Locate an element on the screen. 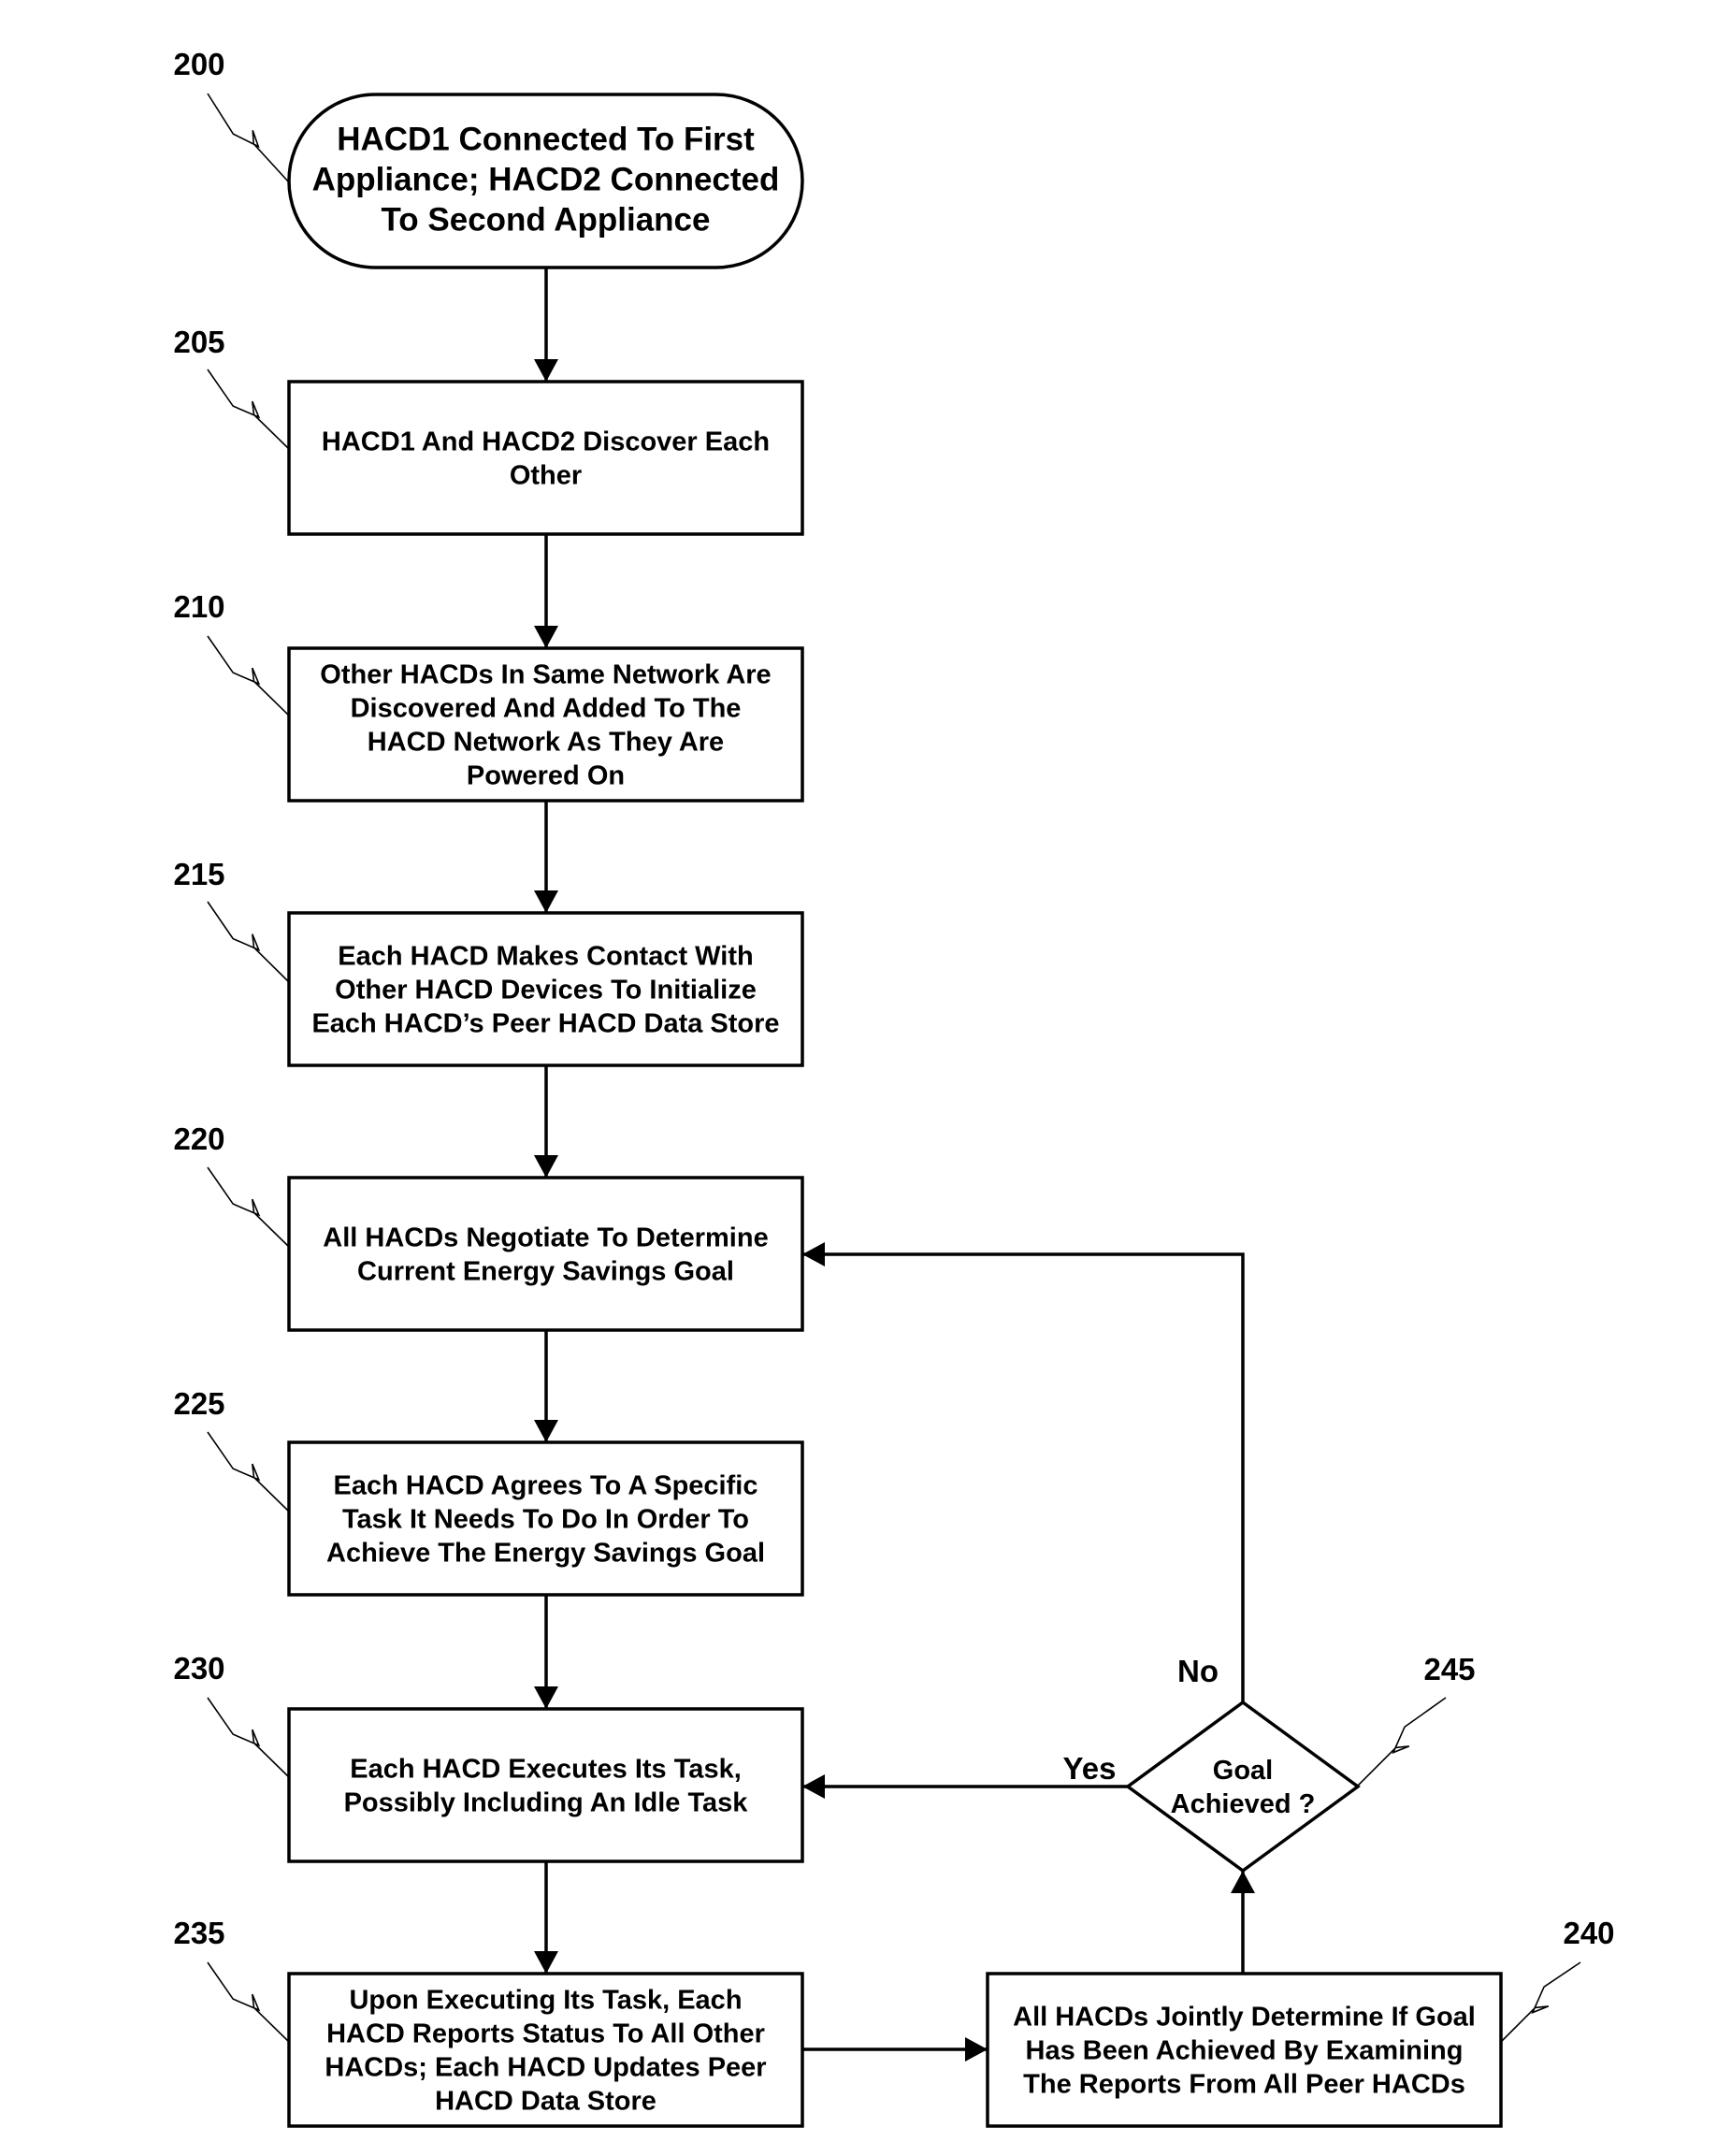  node-text-line: All HACDs Jointly Determine If Goal is located at coordinates (1245, 2018).